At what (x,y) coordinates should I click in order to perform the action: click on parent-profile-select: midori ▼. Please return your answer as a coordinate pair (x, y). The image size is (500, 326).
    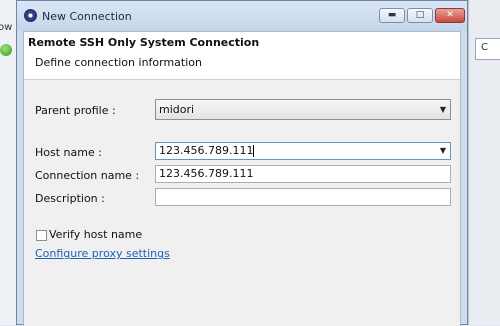
    Looking at the image, I should click on (303, 109).